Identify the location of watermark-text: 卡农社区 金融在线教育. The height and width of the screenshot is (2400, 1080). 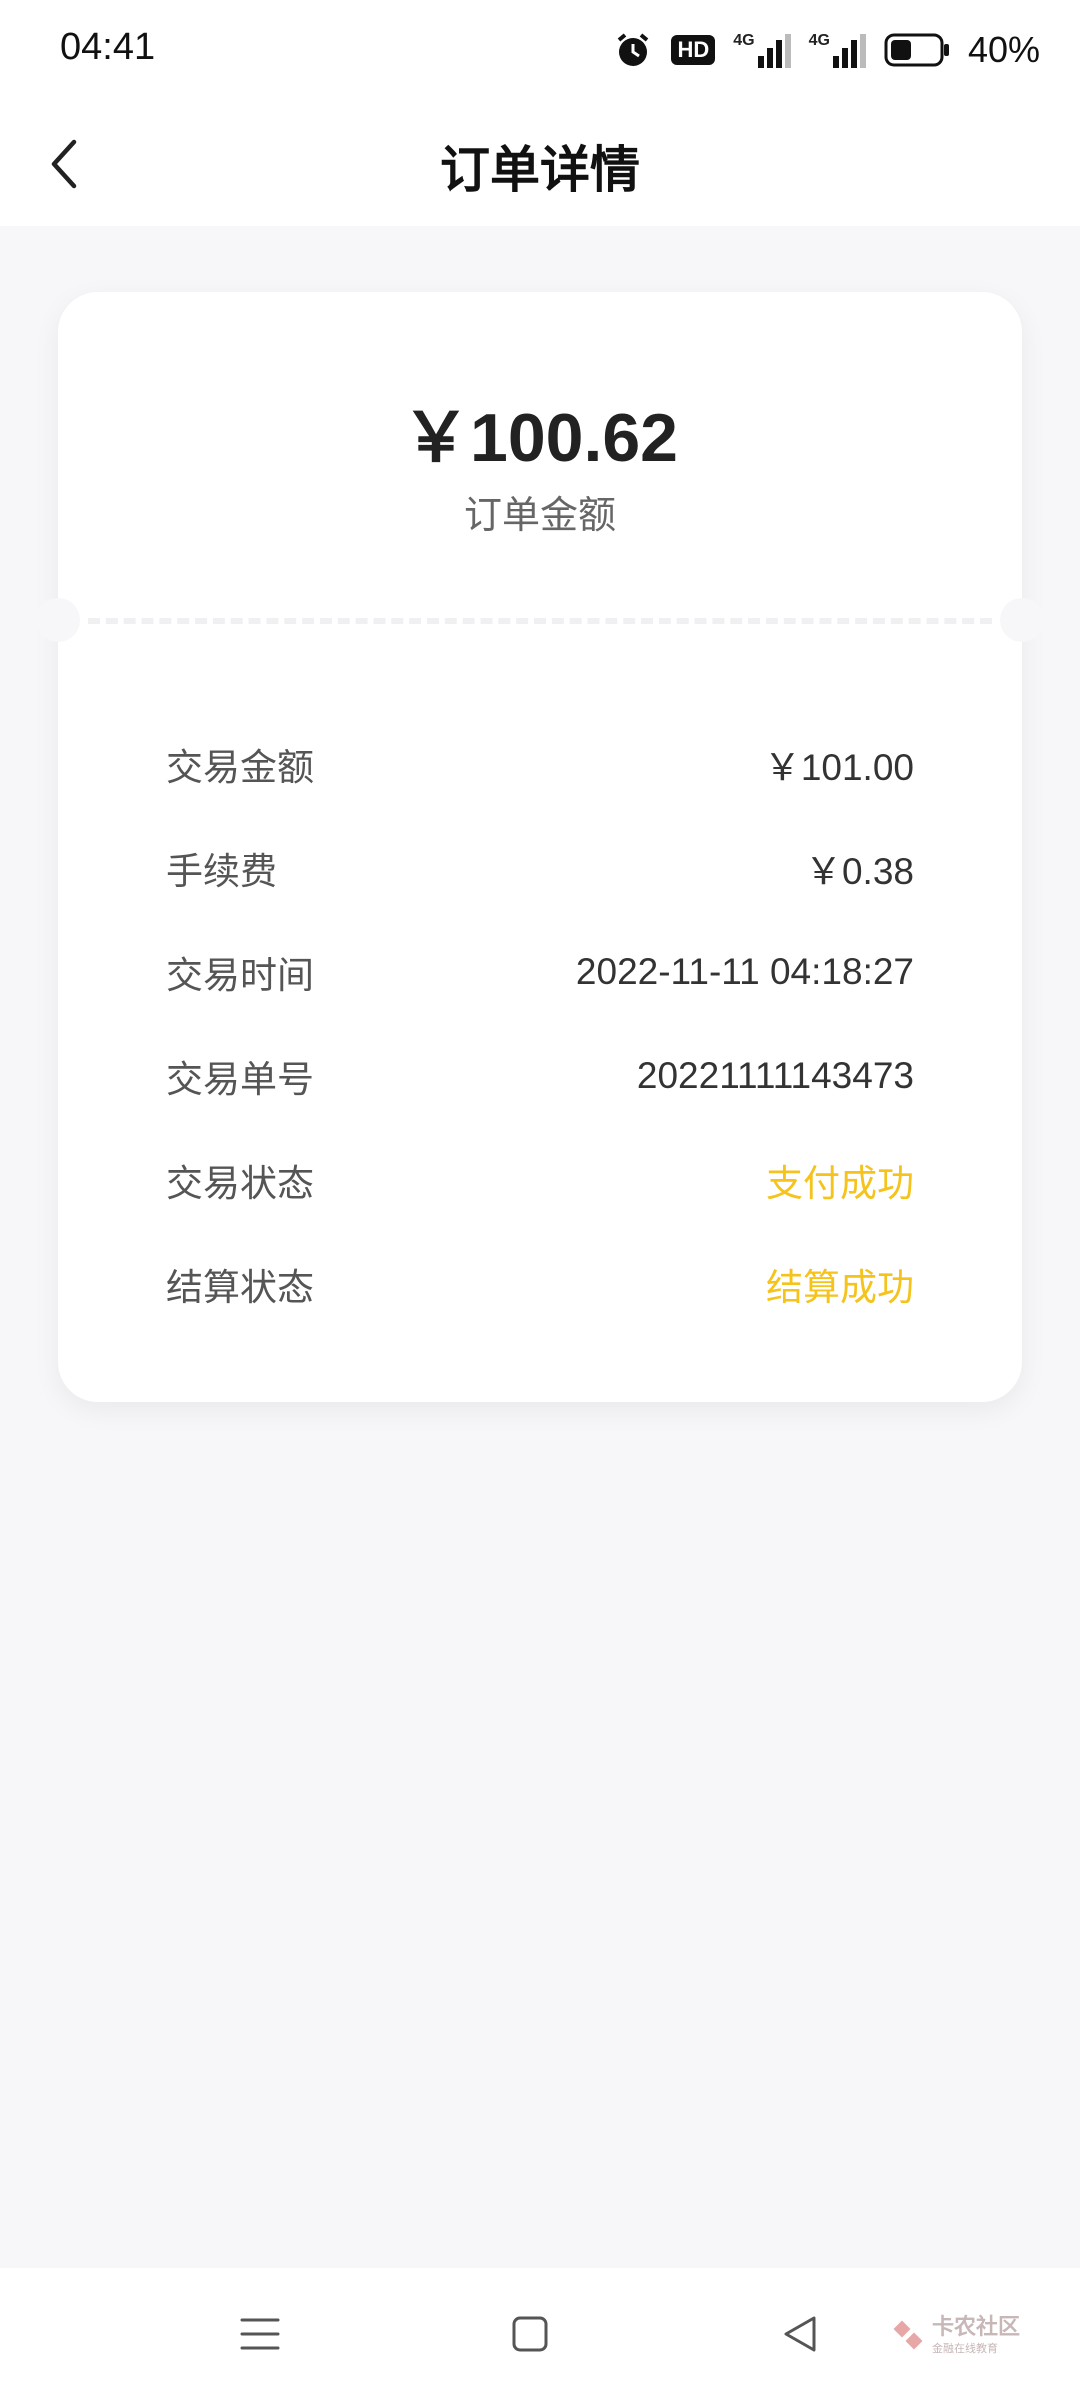
(975, 2335).